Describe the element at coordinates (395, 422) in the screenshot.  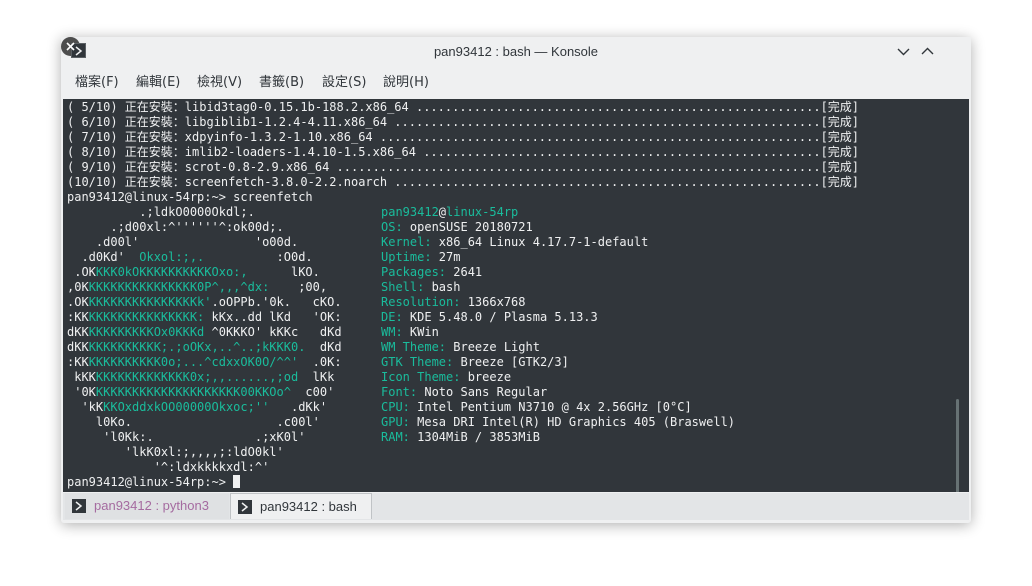
I see `sysinfo-key: GPU:` at that location.